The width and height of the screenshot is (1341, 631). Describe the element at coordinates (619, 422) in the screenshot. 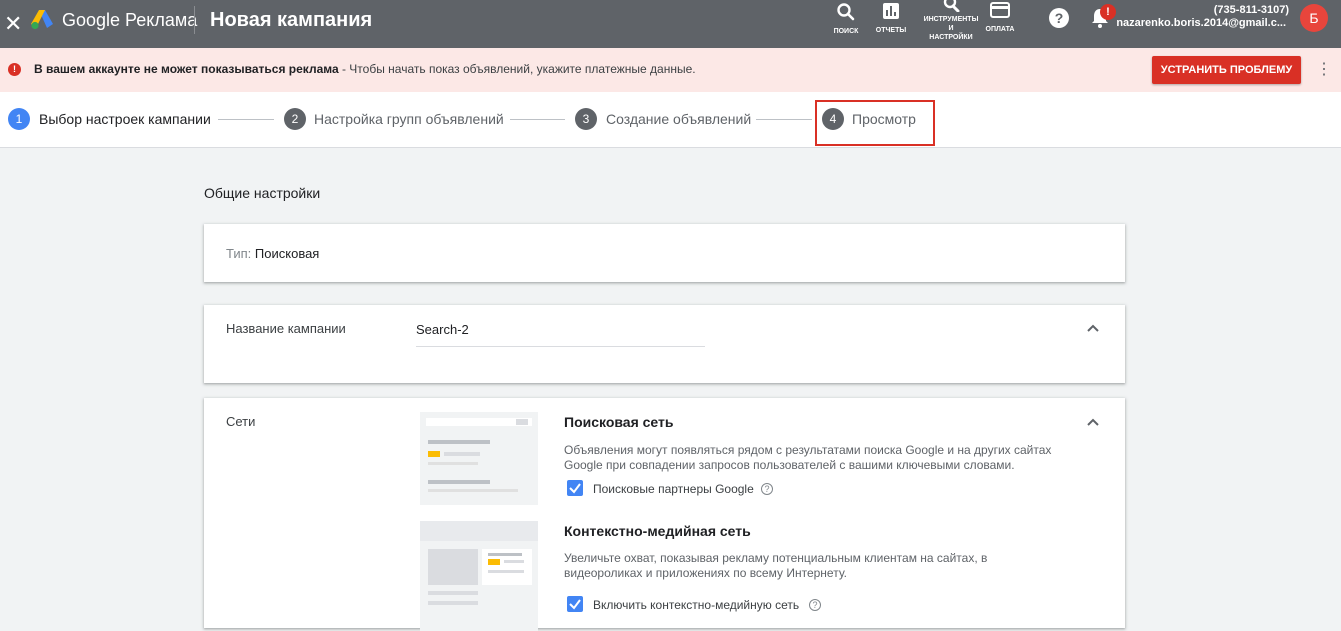

I see `search-network-title: Поисковая сеть` at that location.